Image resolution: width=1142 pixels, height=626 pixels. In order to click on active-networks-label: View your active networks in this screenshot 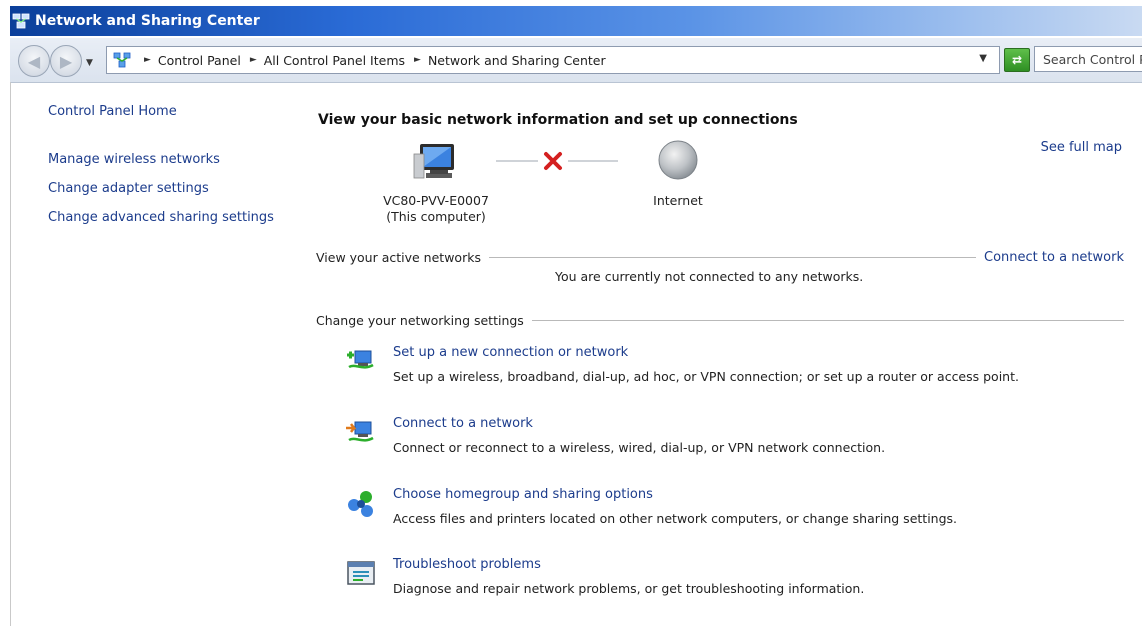, I will do `click(398, 257)`.